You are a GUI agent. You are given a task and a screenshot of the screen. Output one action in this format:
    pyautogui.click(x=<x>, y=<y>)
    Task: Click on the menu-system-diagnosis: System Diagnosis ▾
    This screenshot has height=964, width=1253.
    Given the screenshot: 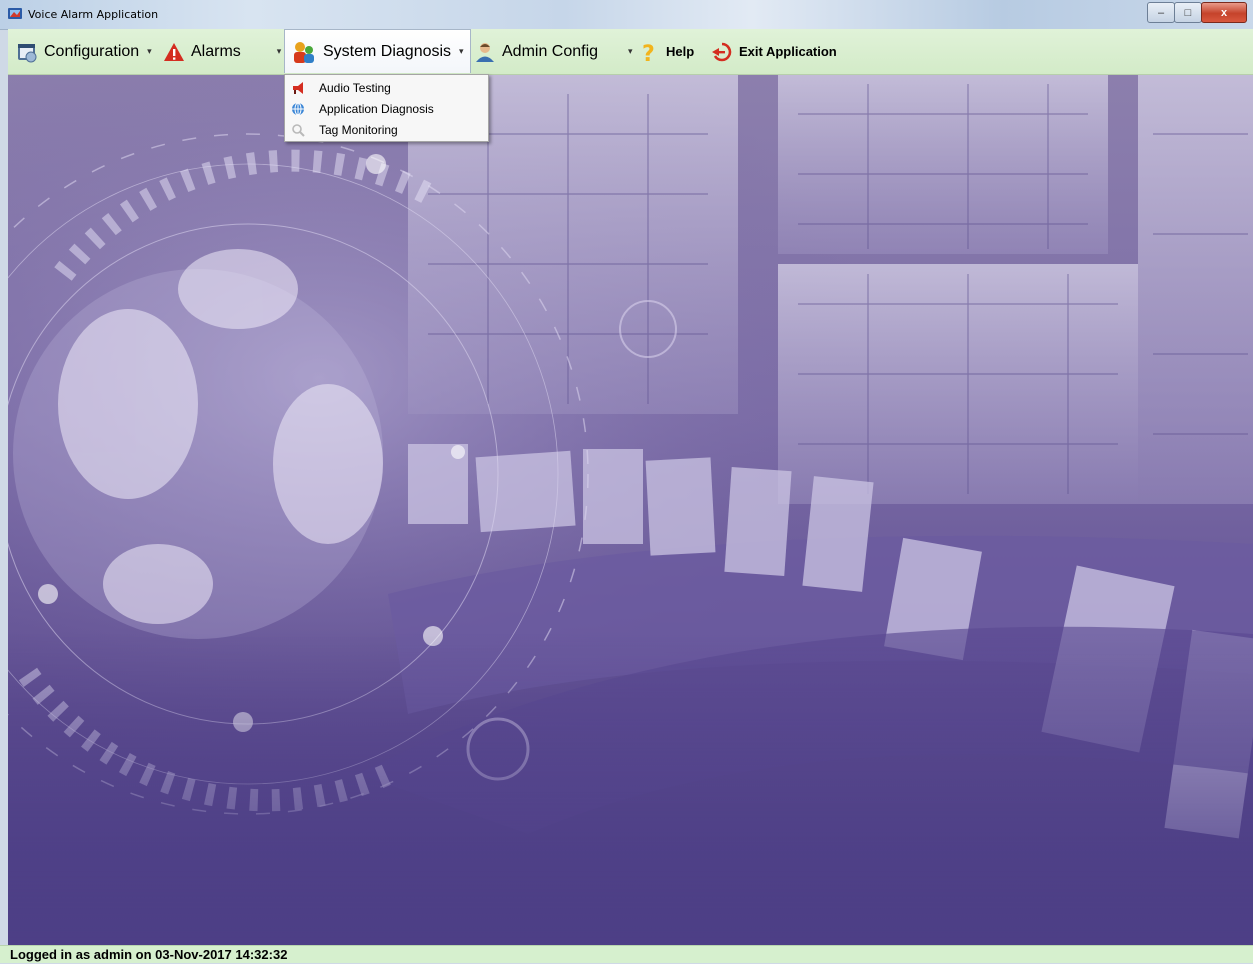 What is the action you would take?
    pyautogui.click(x=377, y=51)
    